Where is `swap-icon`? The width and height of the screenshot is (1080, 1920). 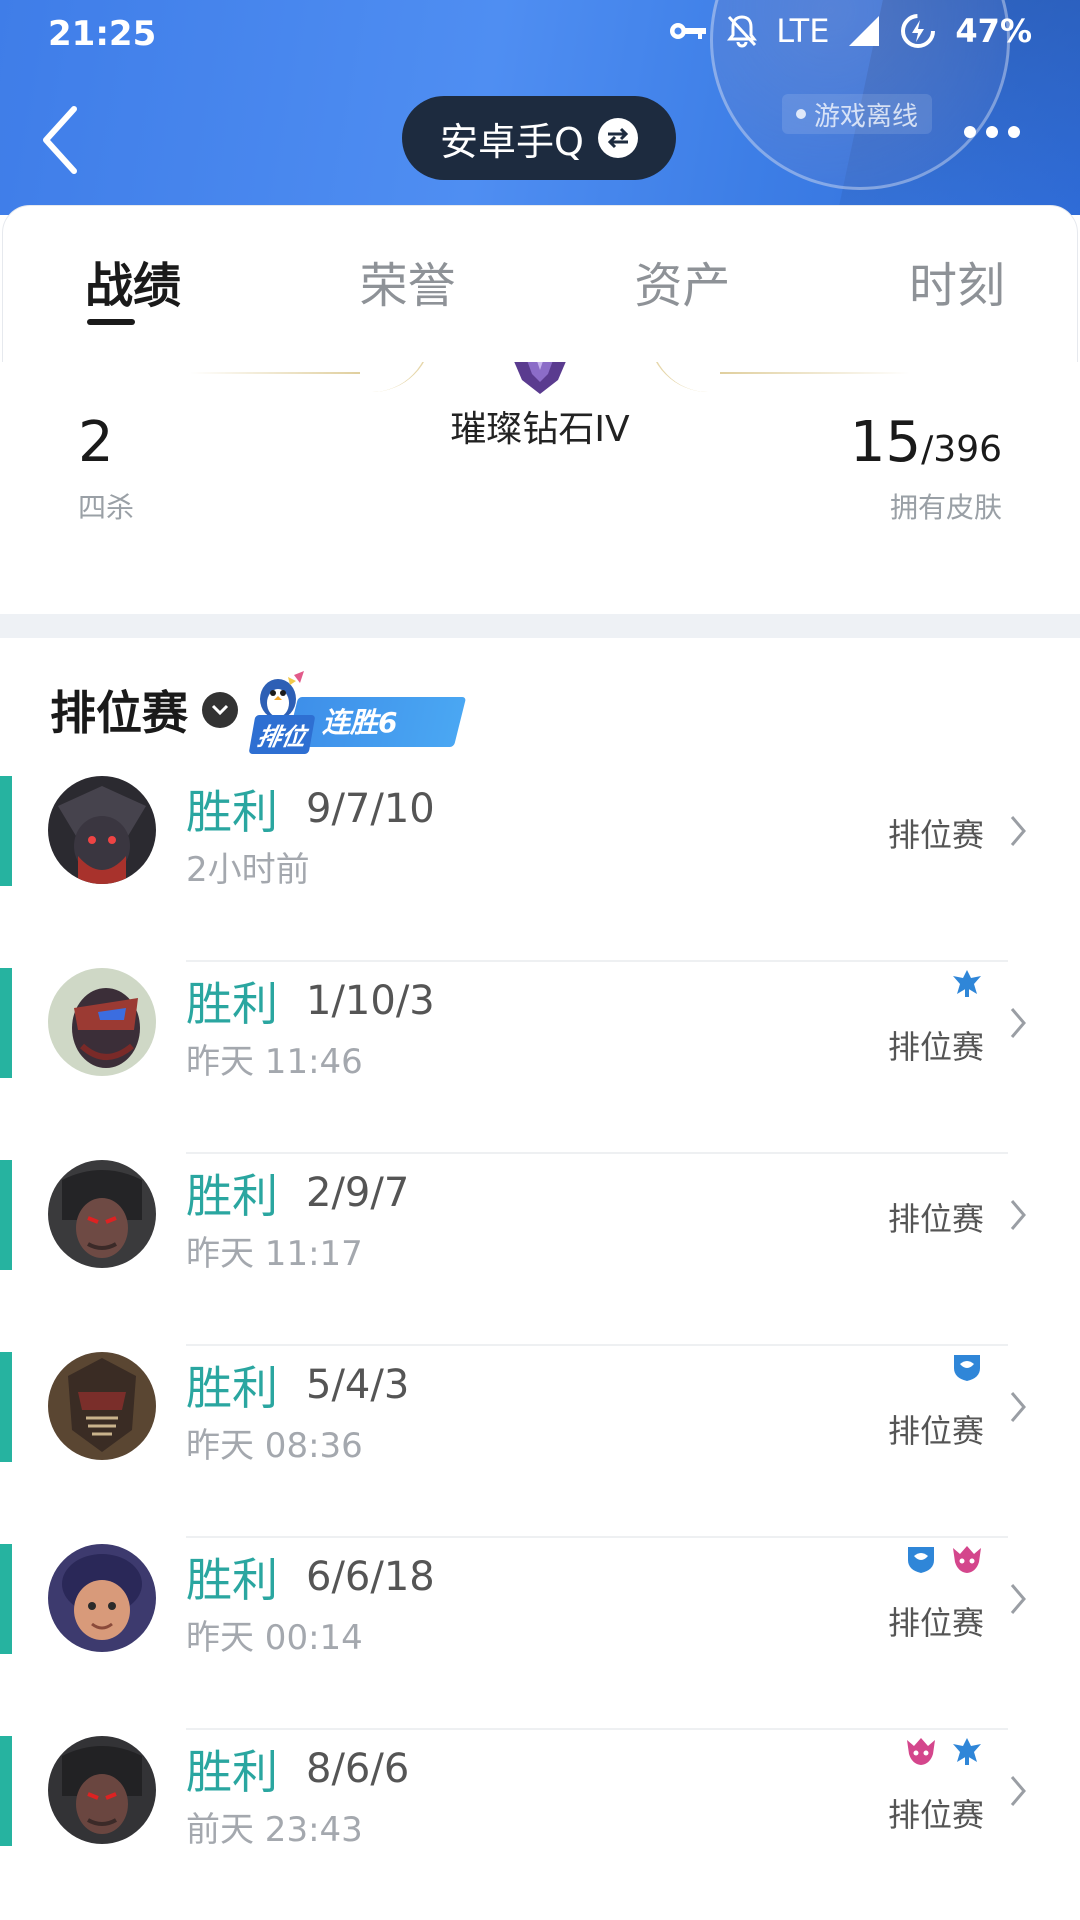
swap-icon is located at coordinates (617, 138).